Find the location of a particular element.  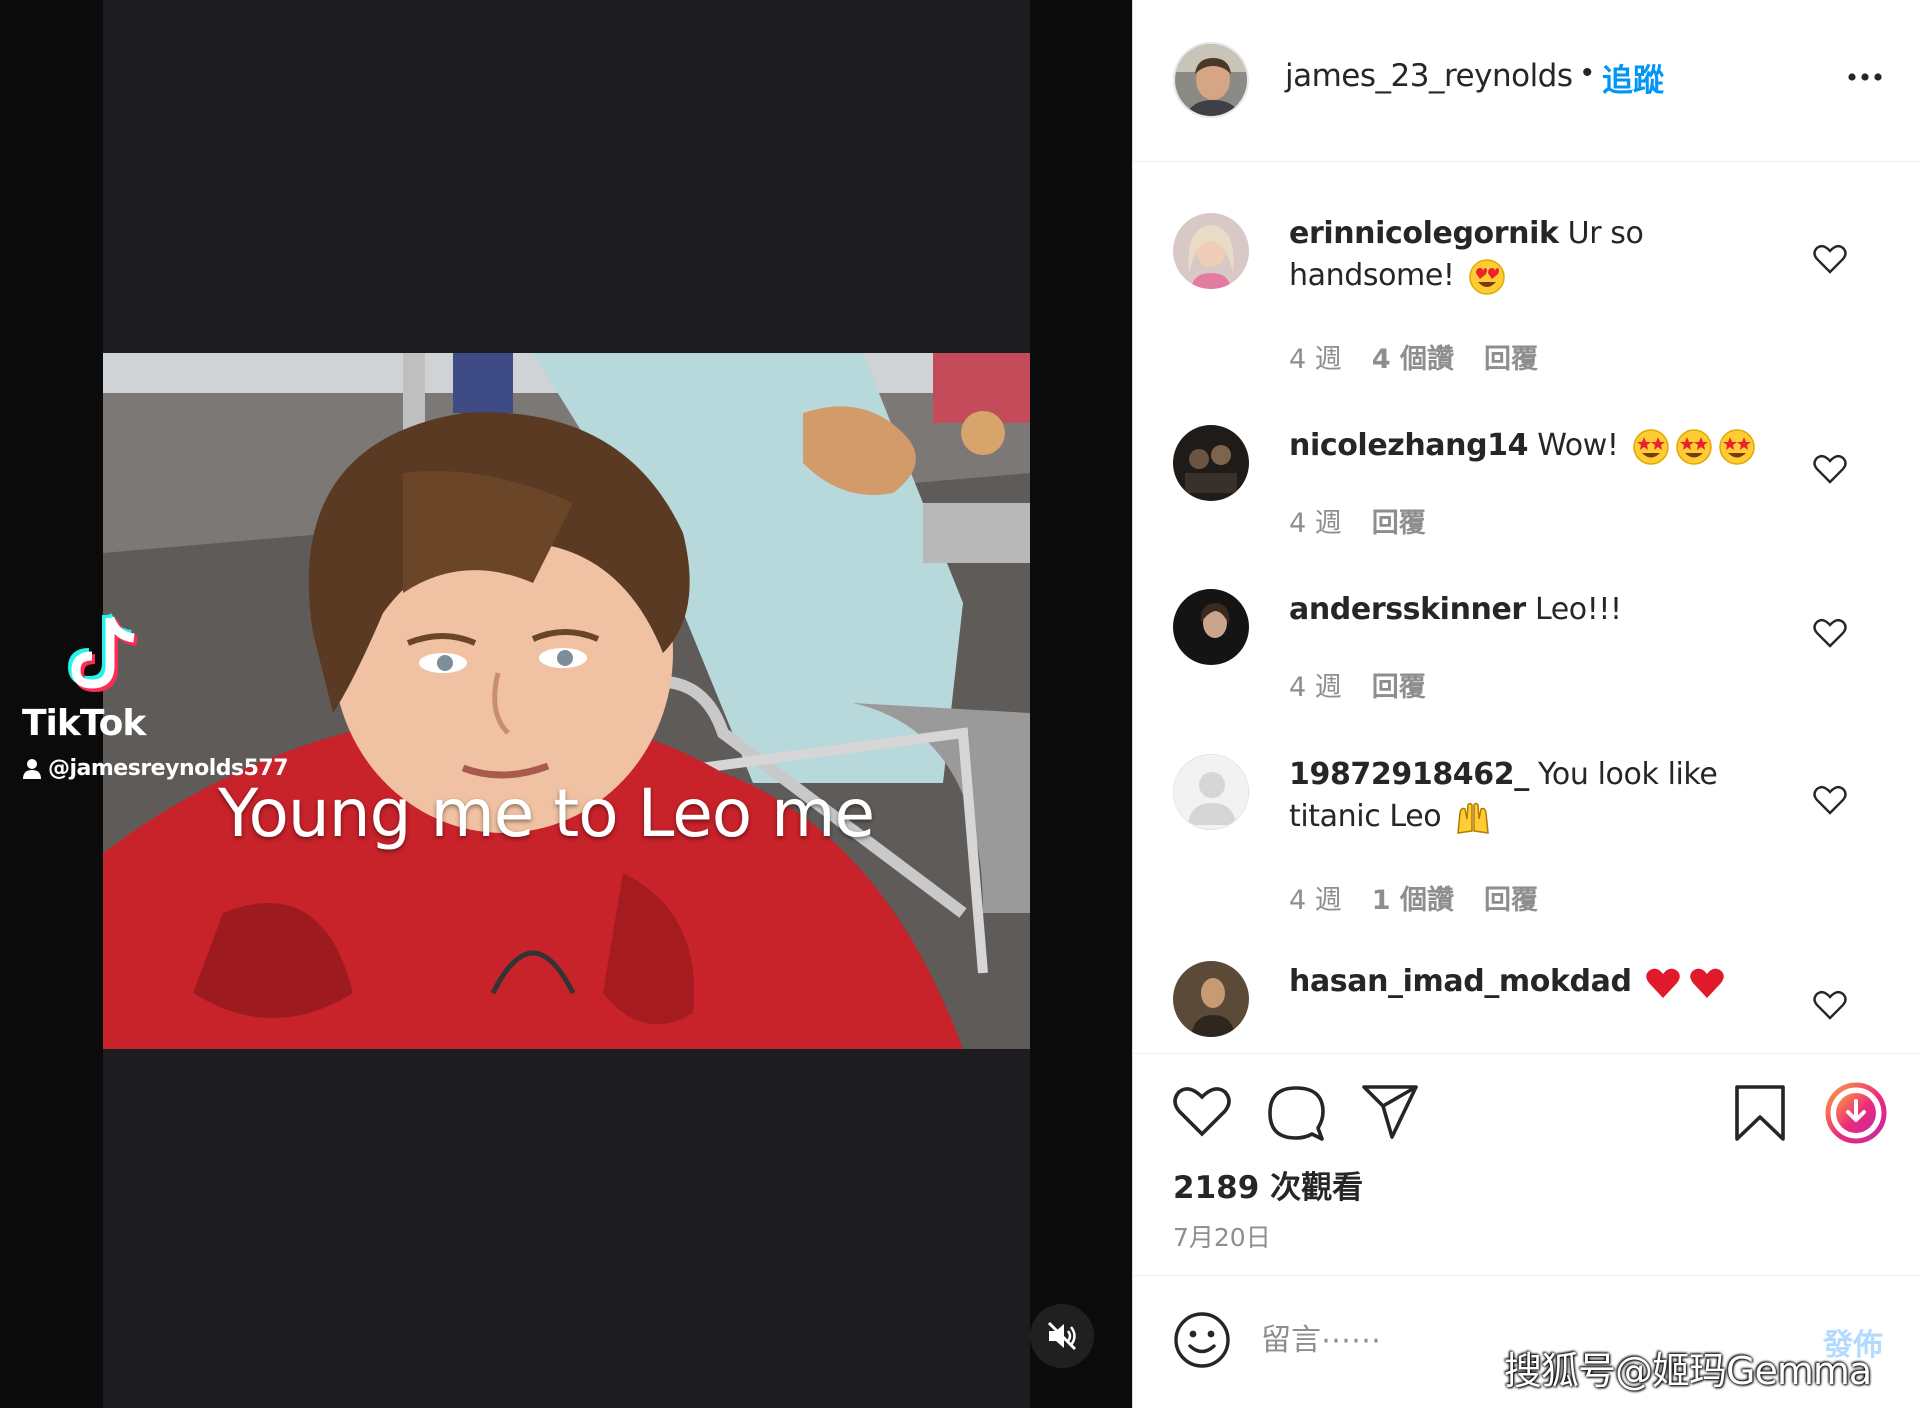

speaker-muted-icon is located at coordinates (1062, 1336).